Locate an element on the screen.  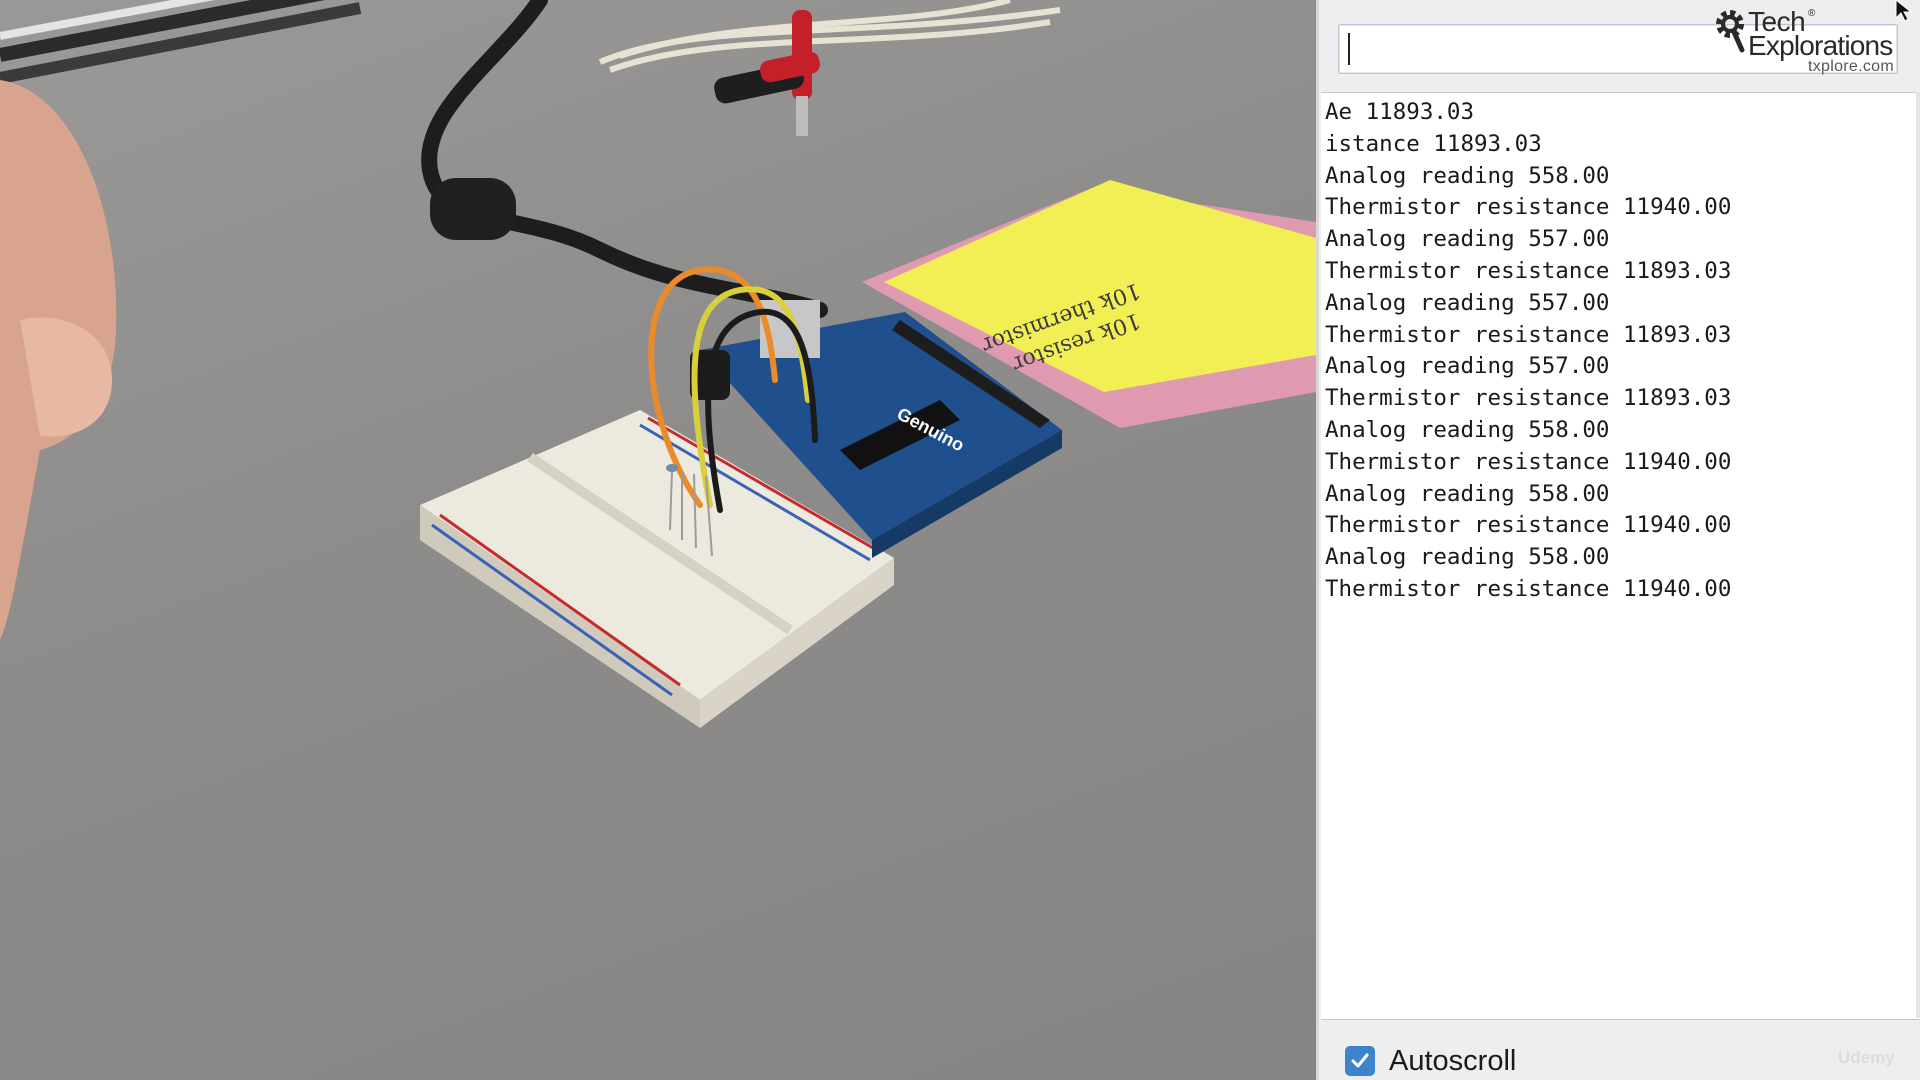
output-scrollbar is located at coordinates (1918, 555).